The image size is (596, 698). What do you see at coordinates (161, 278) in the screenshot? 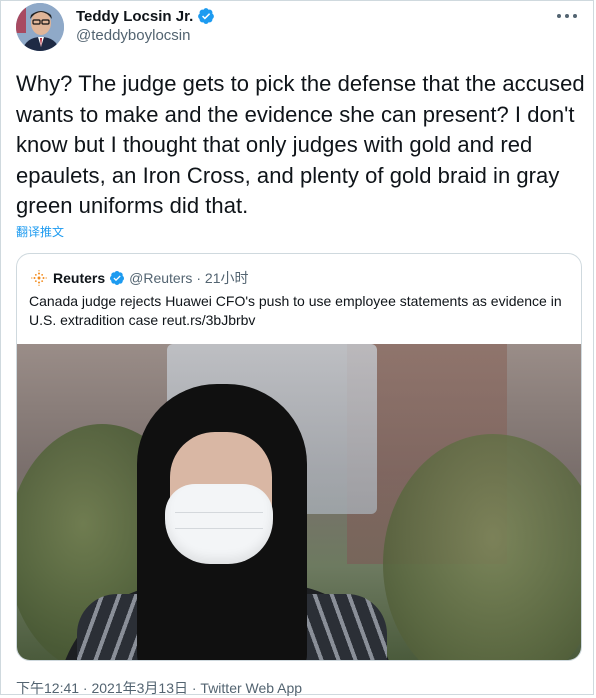
I see `quoted-author-handle: @Reuters` at bounding box center [161, 278].